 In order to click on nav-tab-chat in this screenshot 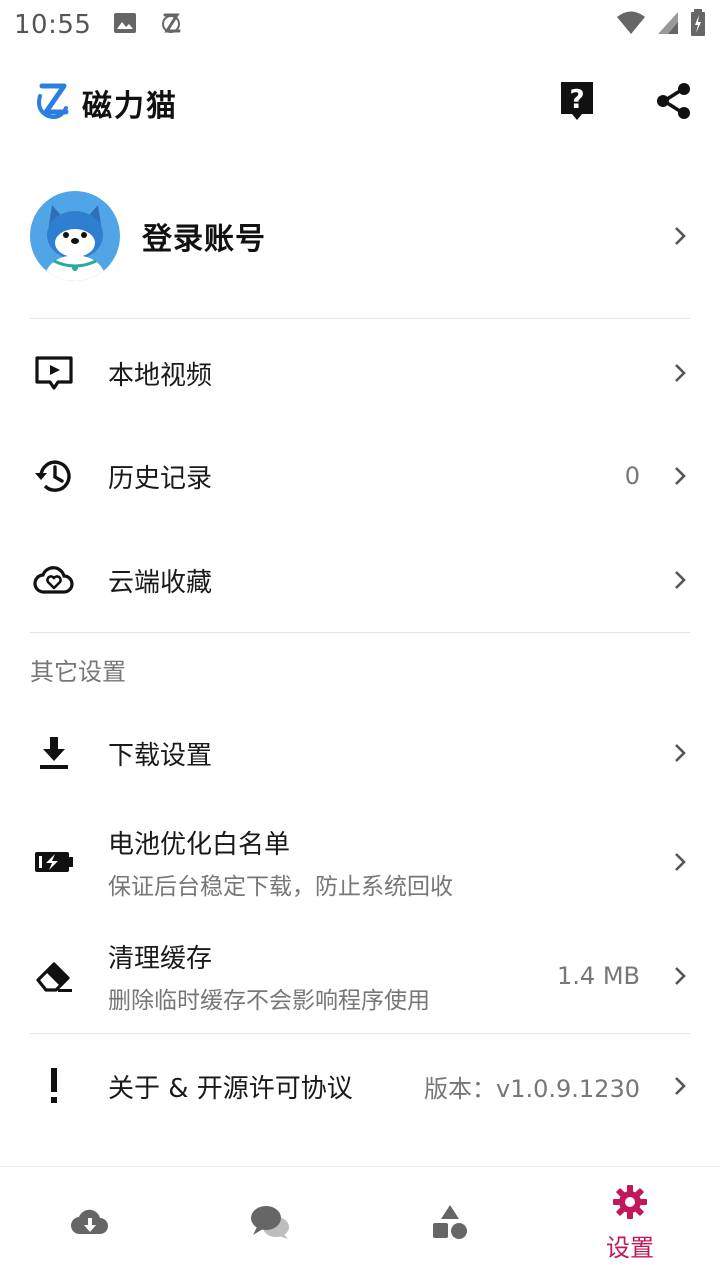, I will do `click(270, 1223)`.